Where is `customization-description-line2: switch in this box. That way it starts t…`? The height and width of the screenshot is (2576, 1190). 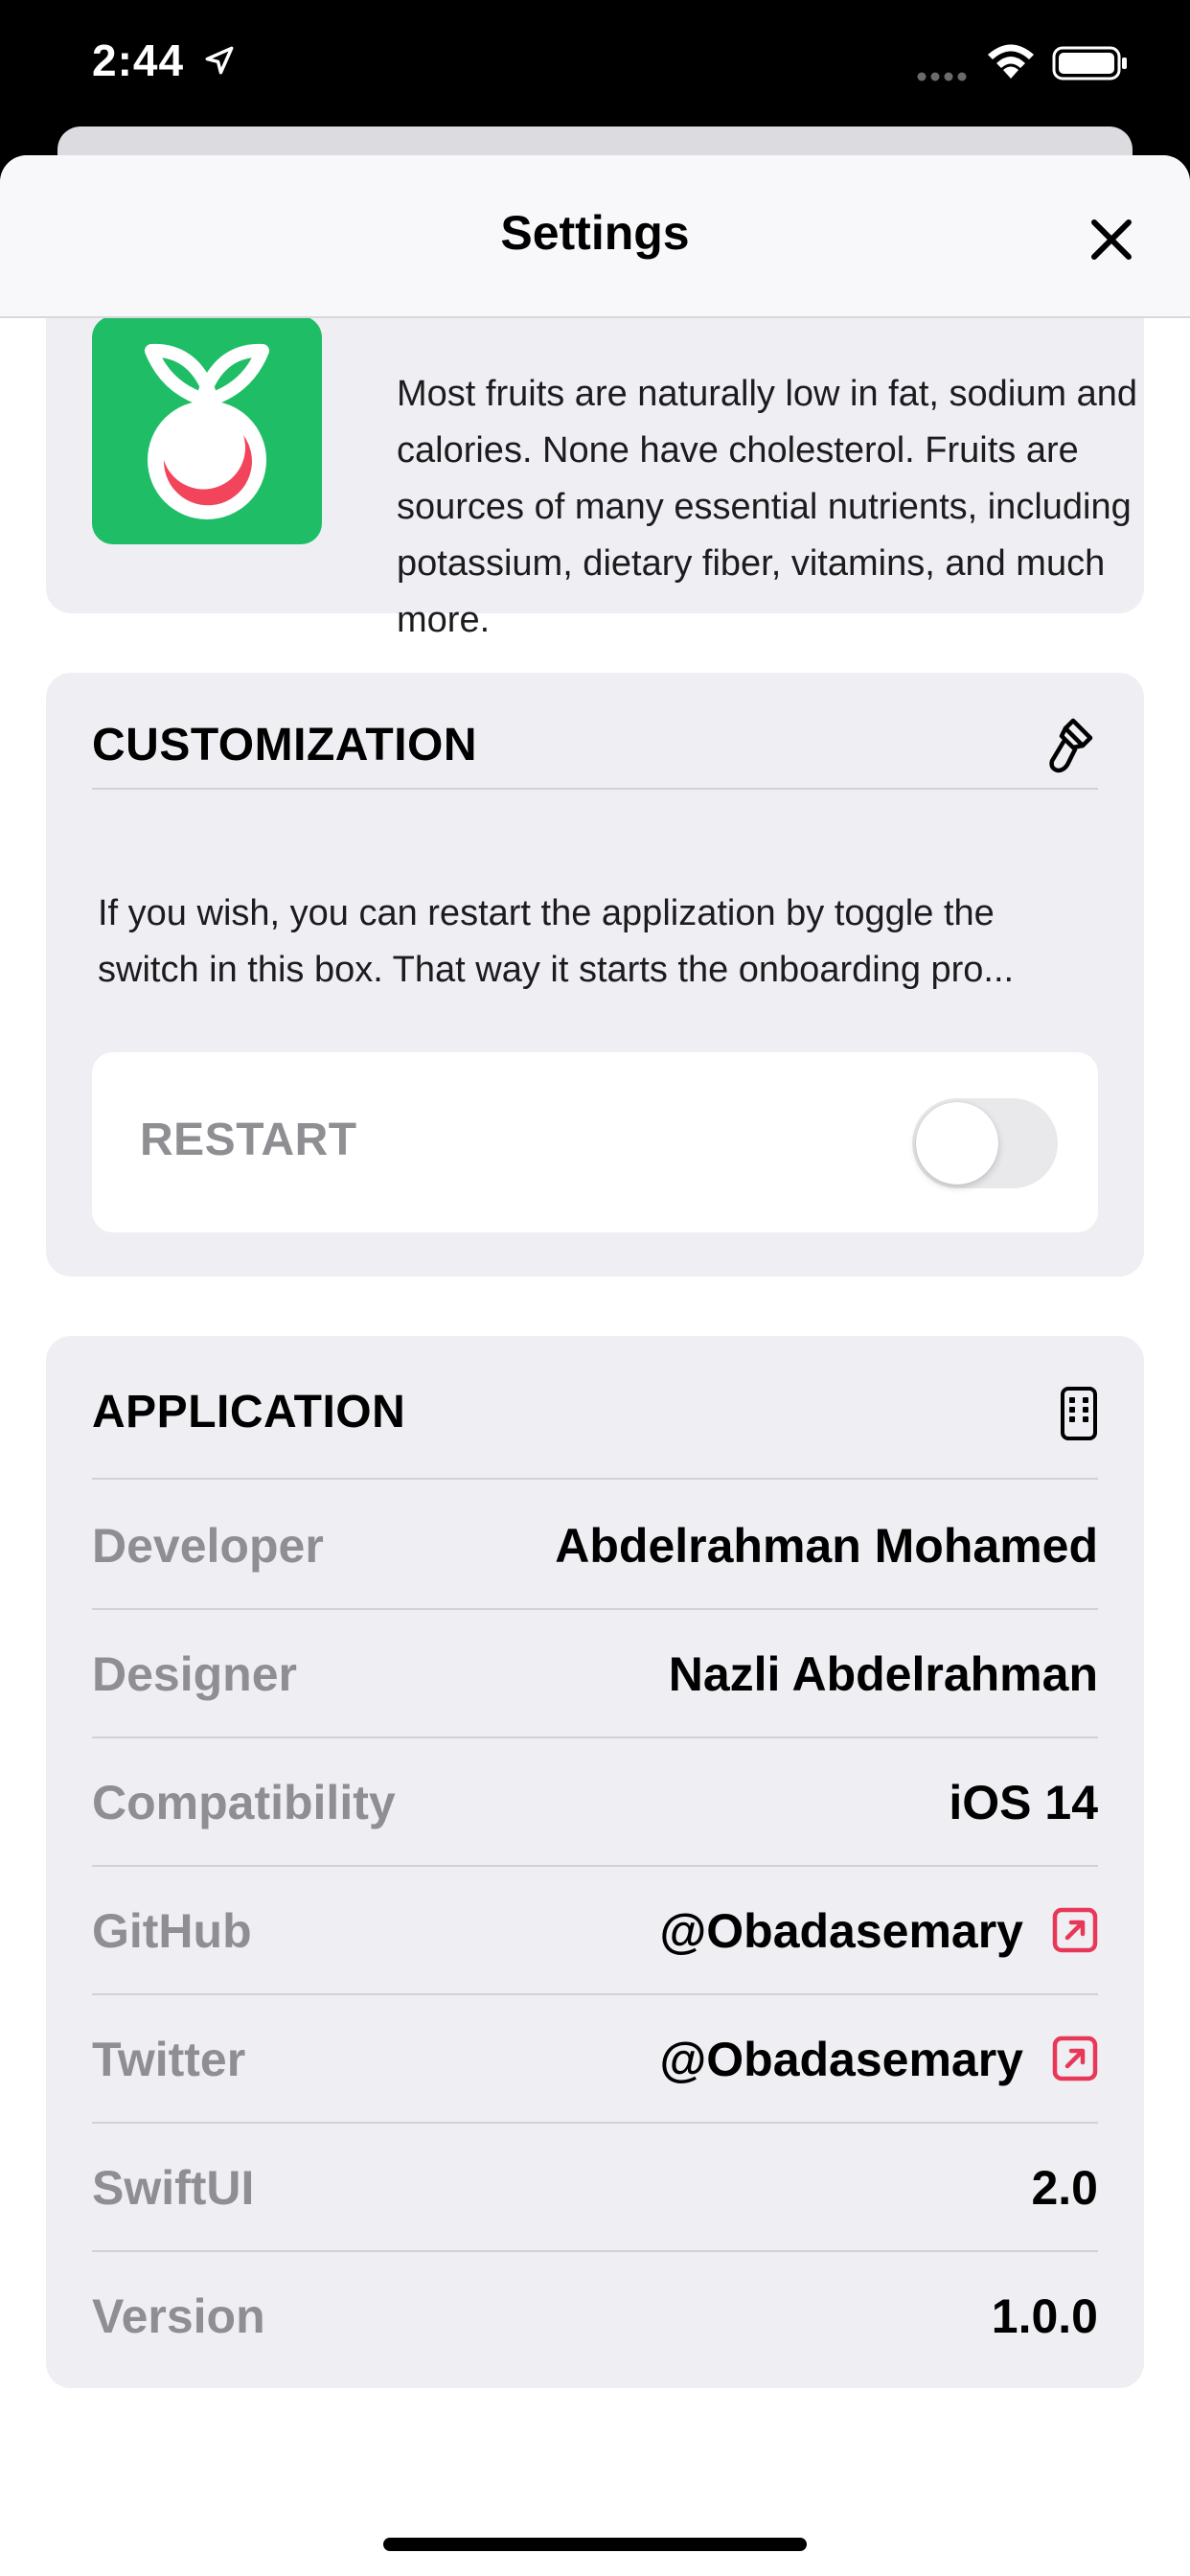
customization-description-line2: switch in this box. That way it starts t… is located at coordinates (557, 970).